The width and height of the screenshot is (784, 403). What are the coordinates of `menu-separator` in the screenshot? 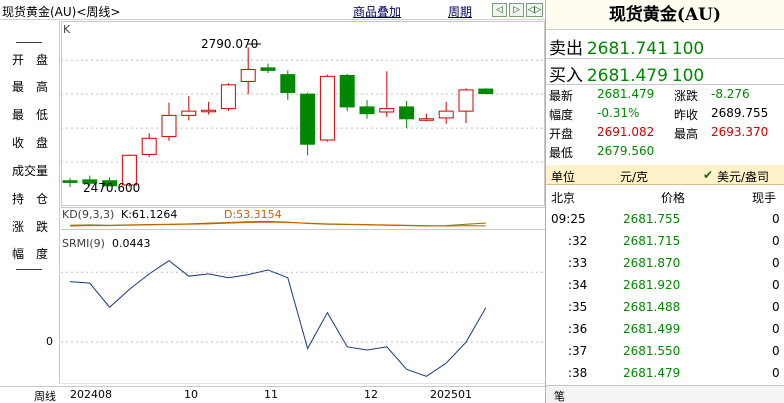 It's located at (29, 42).